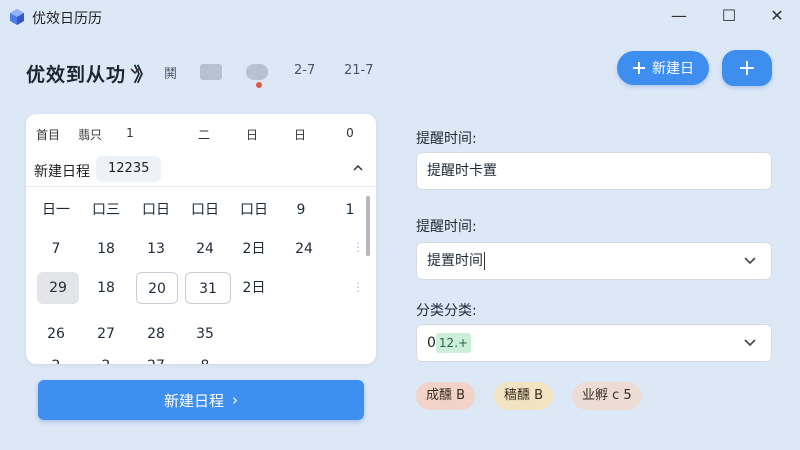 The width and height of the screenshot is (800, 450). What do you see at coordinates (130, 133) in the screenshot?
I see `calendar-header-cell: 1` at bounding box center [130, 133].